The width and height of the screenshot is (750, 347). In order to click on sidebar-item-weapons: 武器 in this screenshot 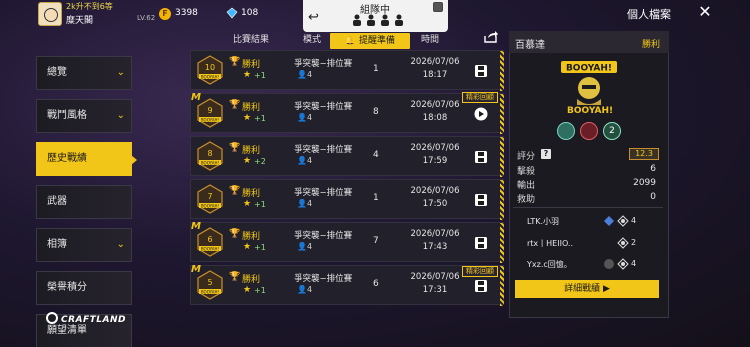, I will do `click(84, 202)`.